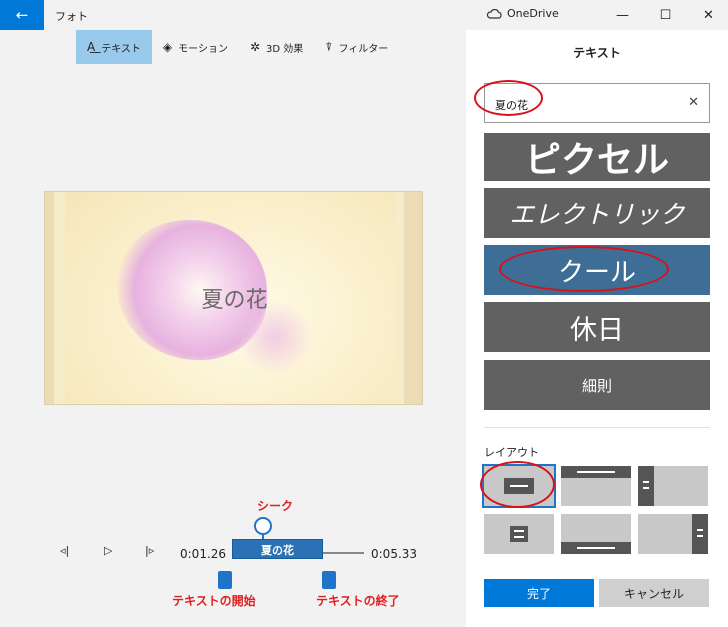 The width and height of the screenshot is (728, 627). What do you see at coordinates (508, 98) in the screenshot?
I see `highlight-ring-text-input` at bounding box center [508, 98].